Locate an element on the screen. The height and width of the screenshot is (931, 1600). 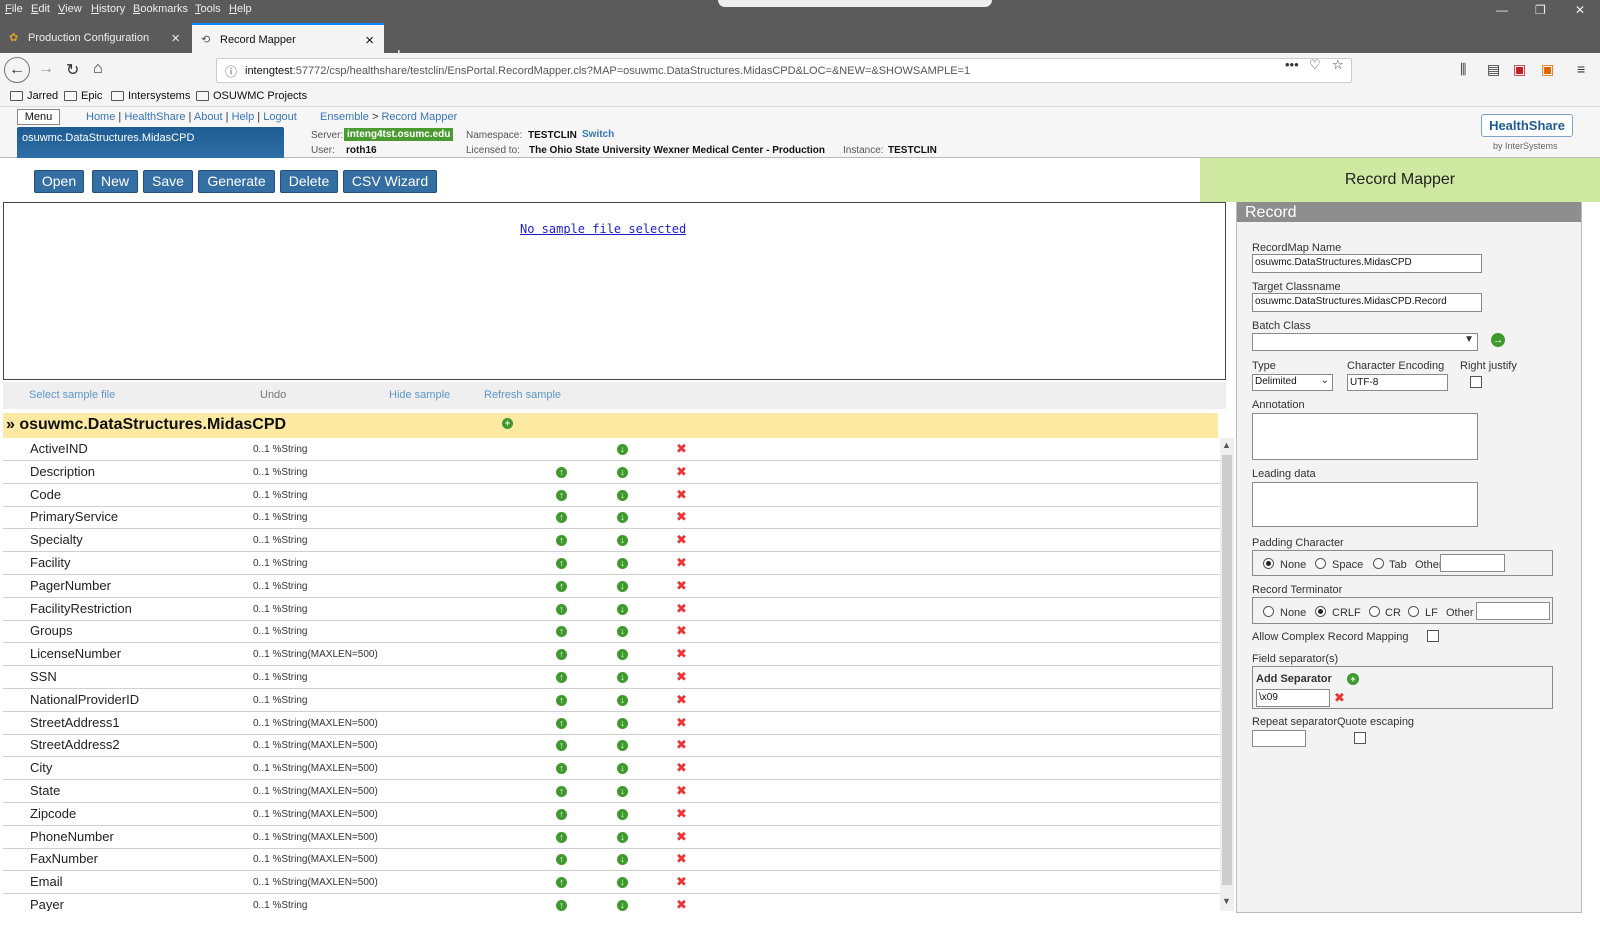
field-row: FacilityRestriction 0..1 %String ↑ ↓ ✖ is located at coordinates (611, 609).